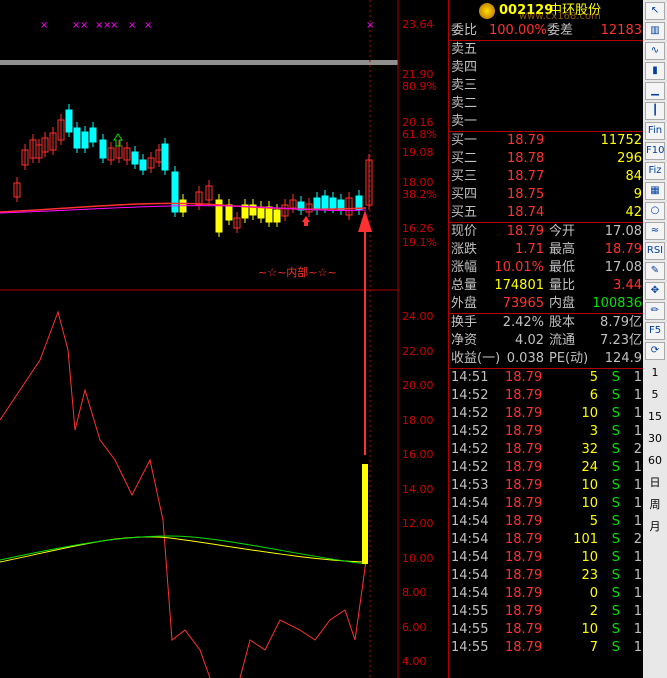  Describe the element at coordinates (464, 267) in the screenshot. I see `stat-row-label: 涨幅` at that location.